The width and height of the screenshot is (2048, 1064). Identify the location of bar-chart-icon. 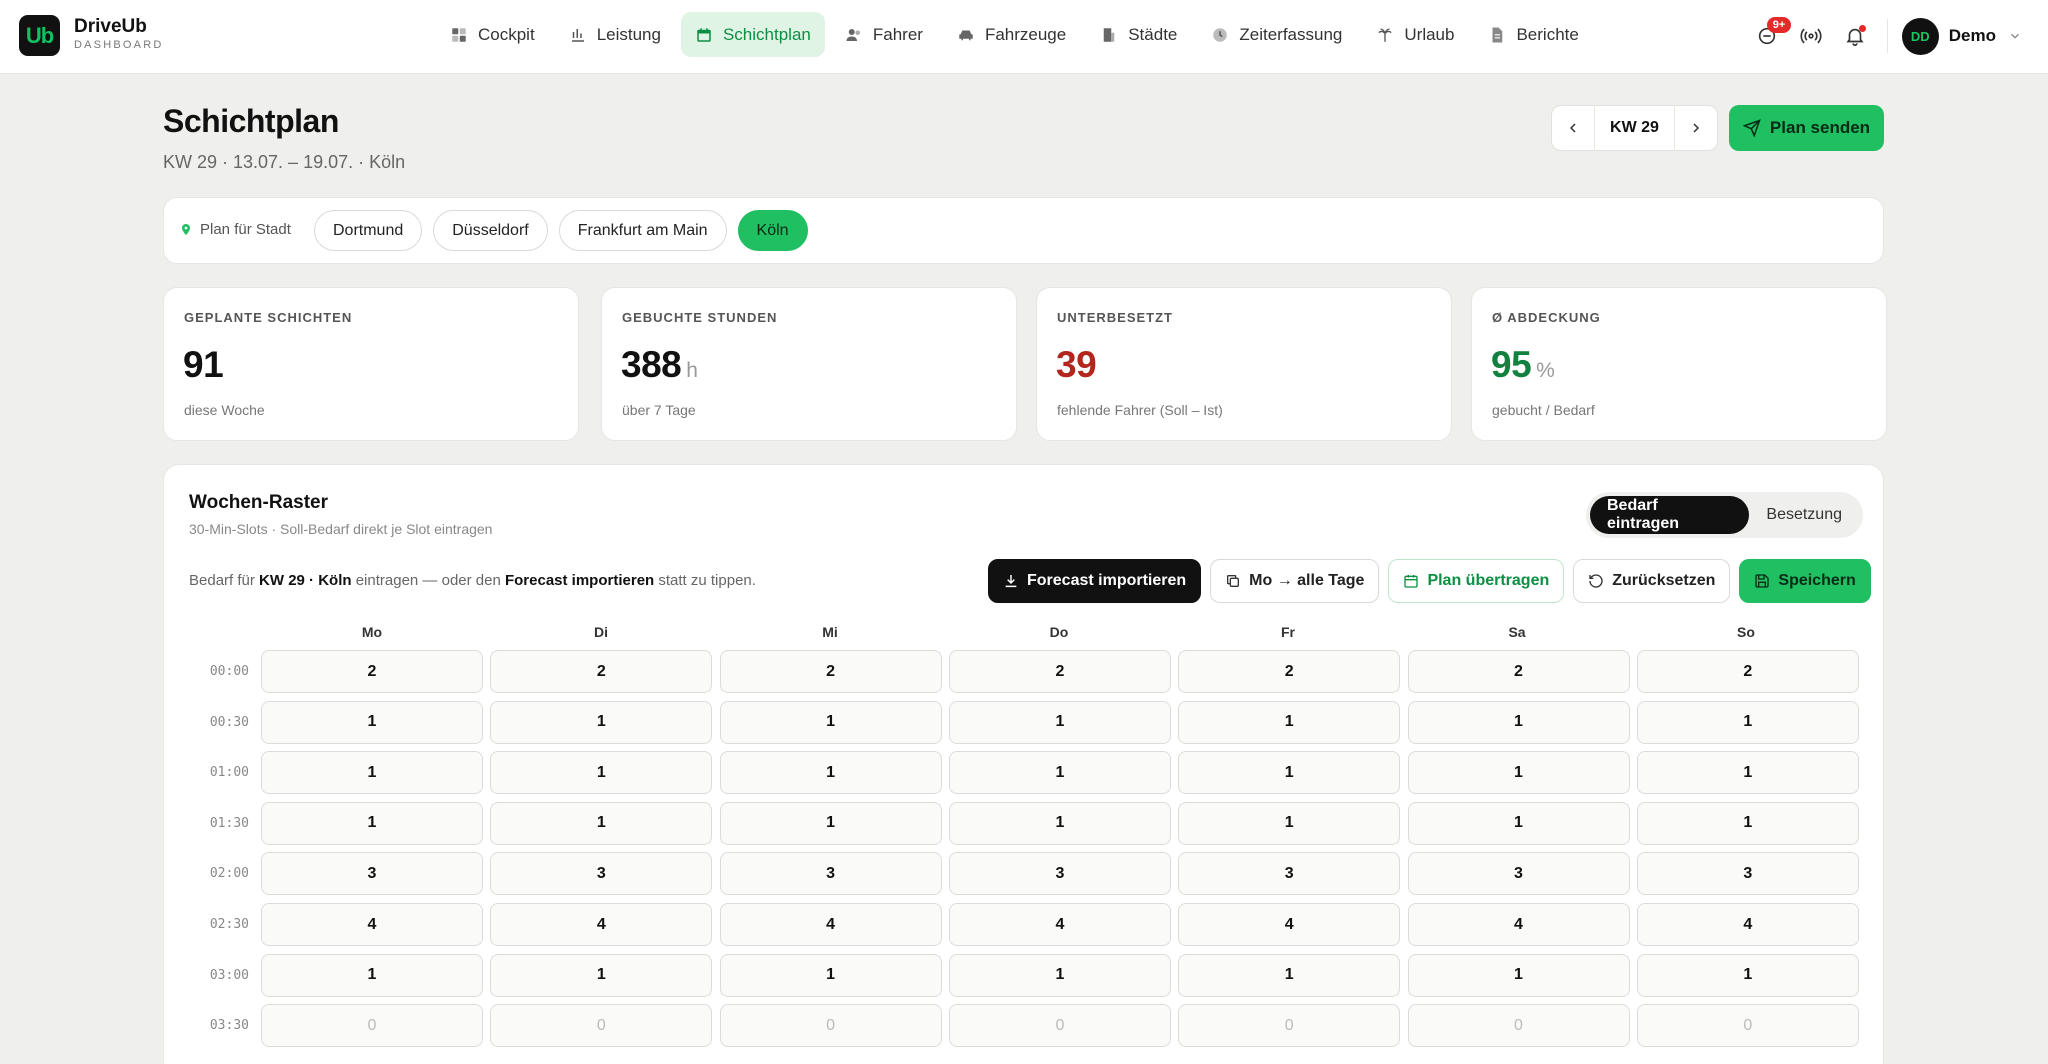
(578, 35).